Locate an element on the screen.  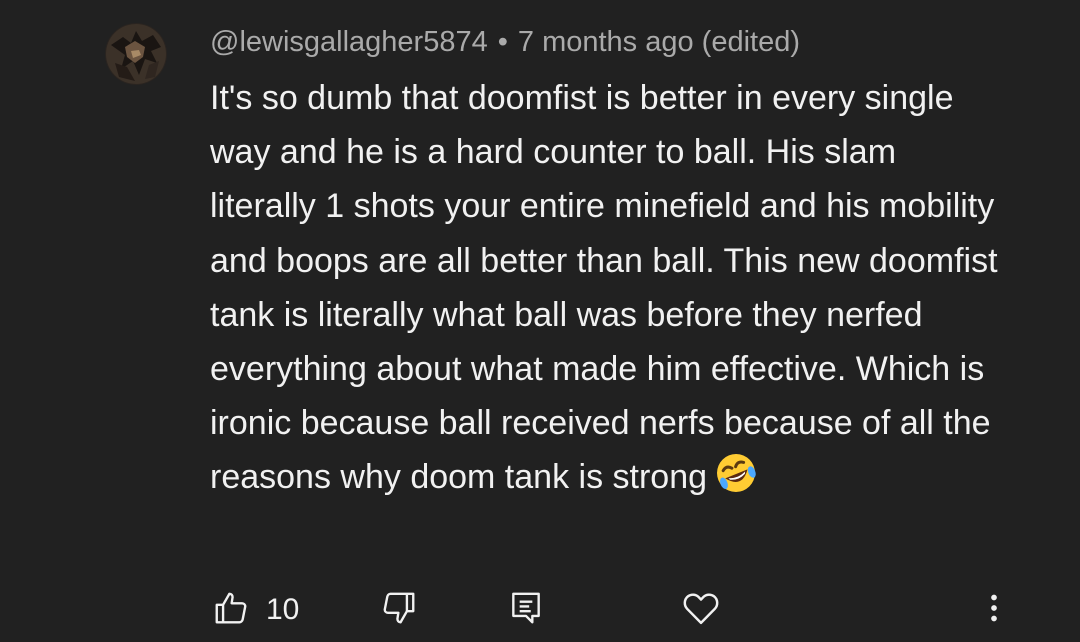
avatar-image is located at coordinates (136, 54).